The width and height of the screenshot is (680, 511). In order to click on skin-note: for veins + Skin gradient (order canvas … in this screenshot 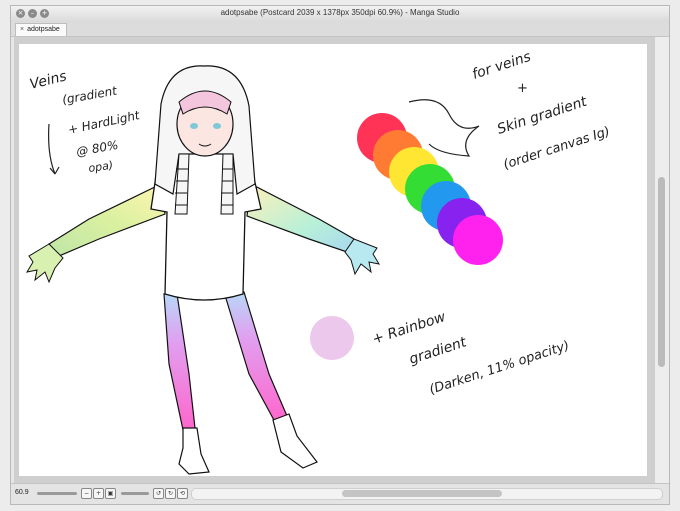, I will do `click(510, 111)`.